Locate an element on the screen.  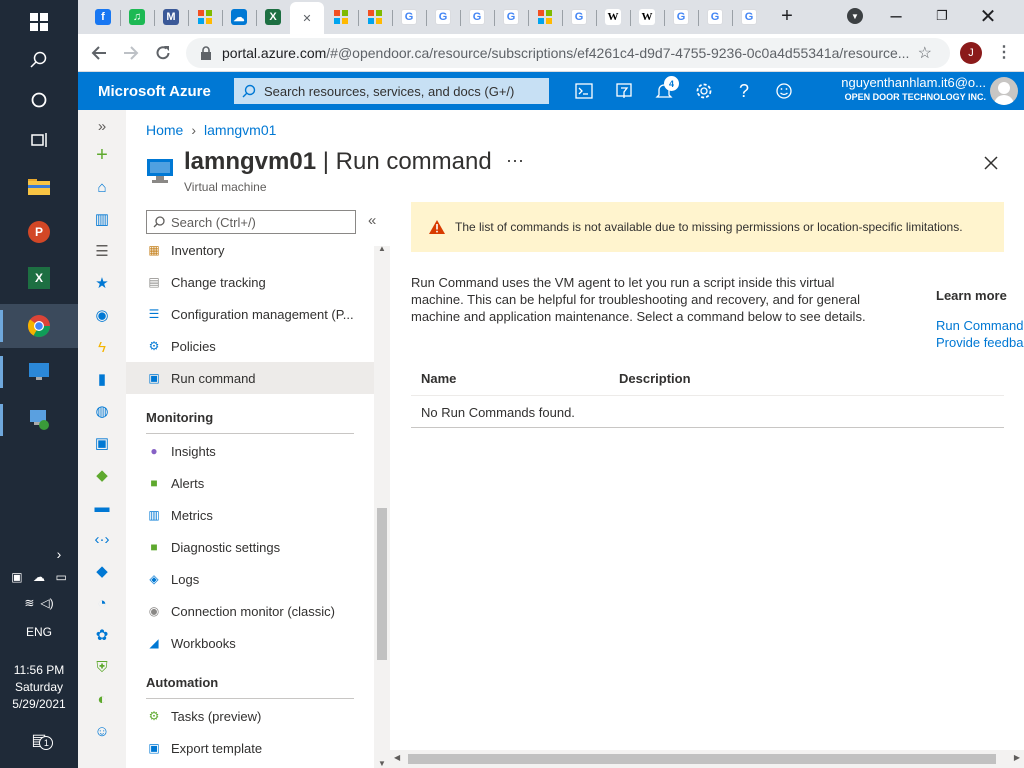
browser-tab-active: ✕ is located at coordinates (307, 18).